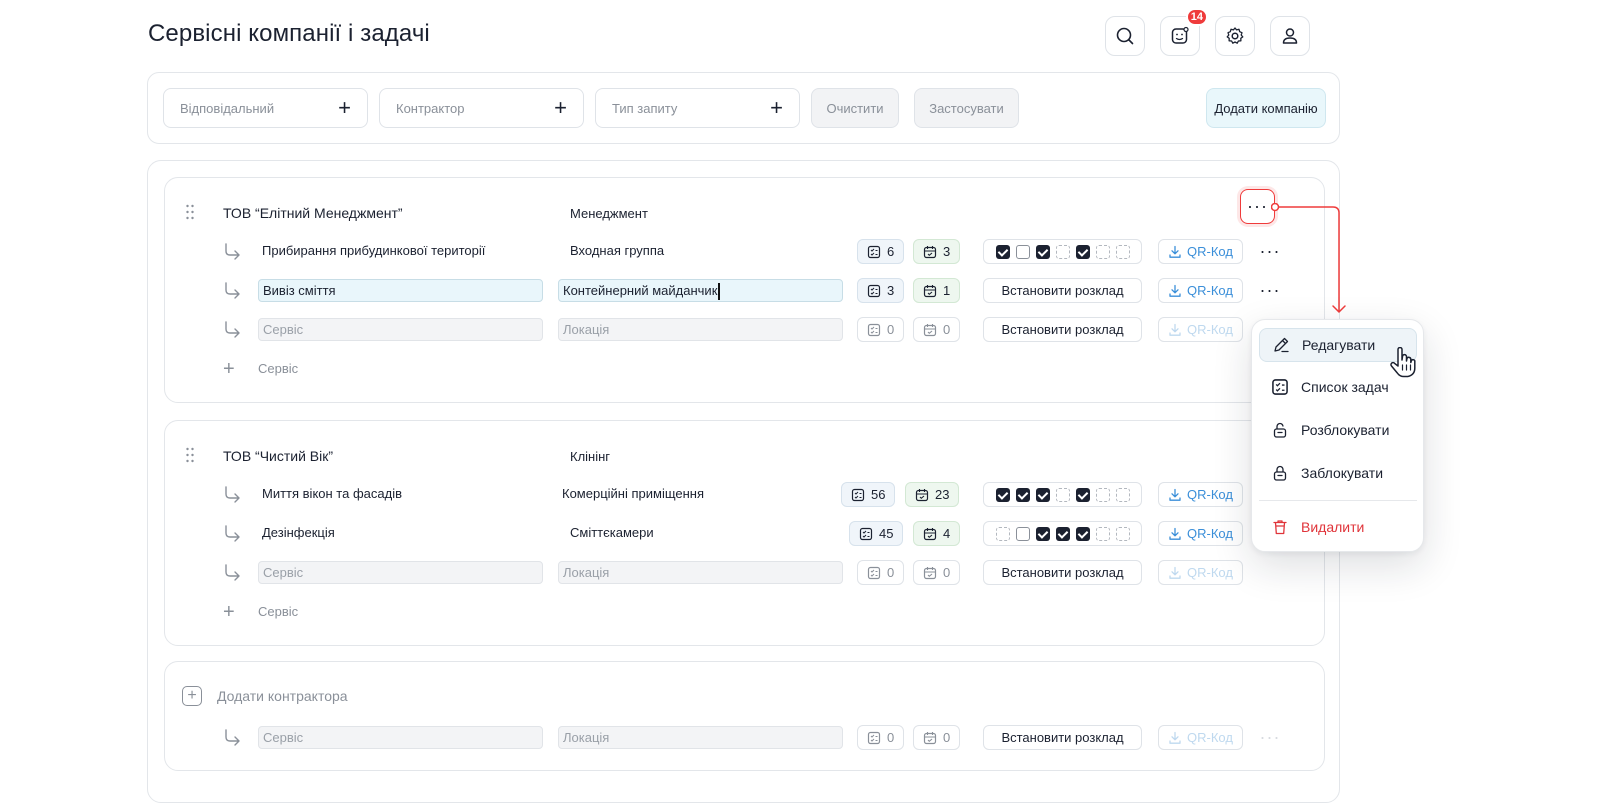 The width and height of the screenshot is (1600, 807). Describe the element at coordinates (855, 108) in the screenshot. I see `clear-button: Очистити` at that location.